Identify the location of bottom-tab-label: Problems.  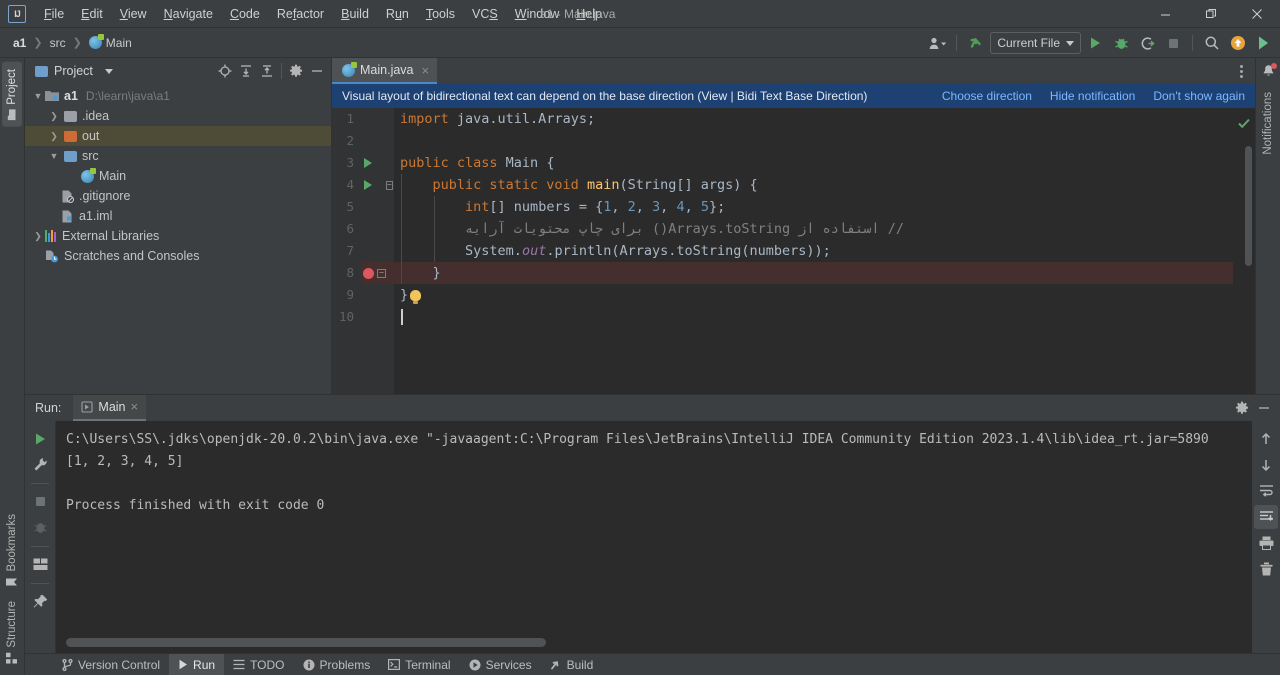
(345, 664).